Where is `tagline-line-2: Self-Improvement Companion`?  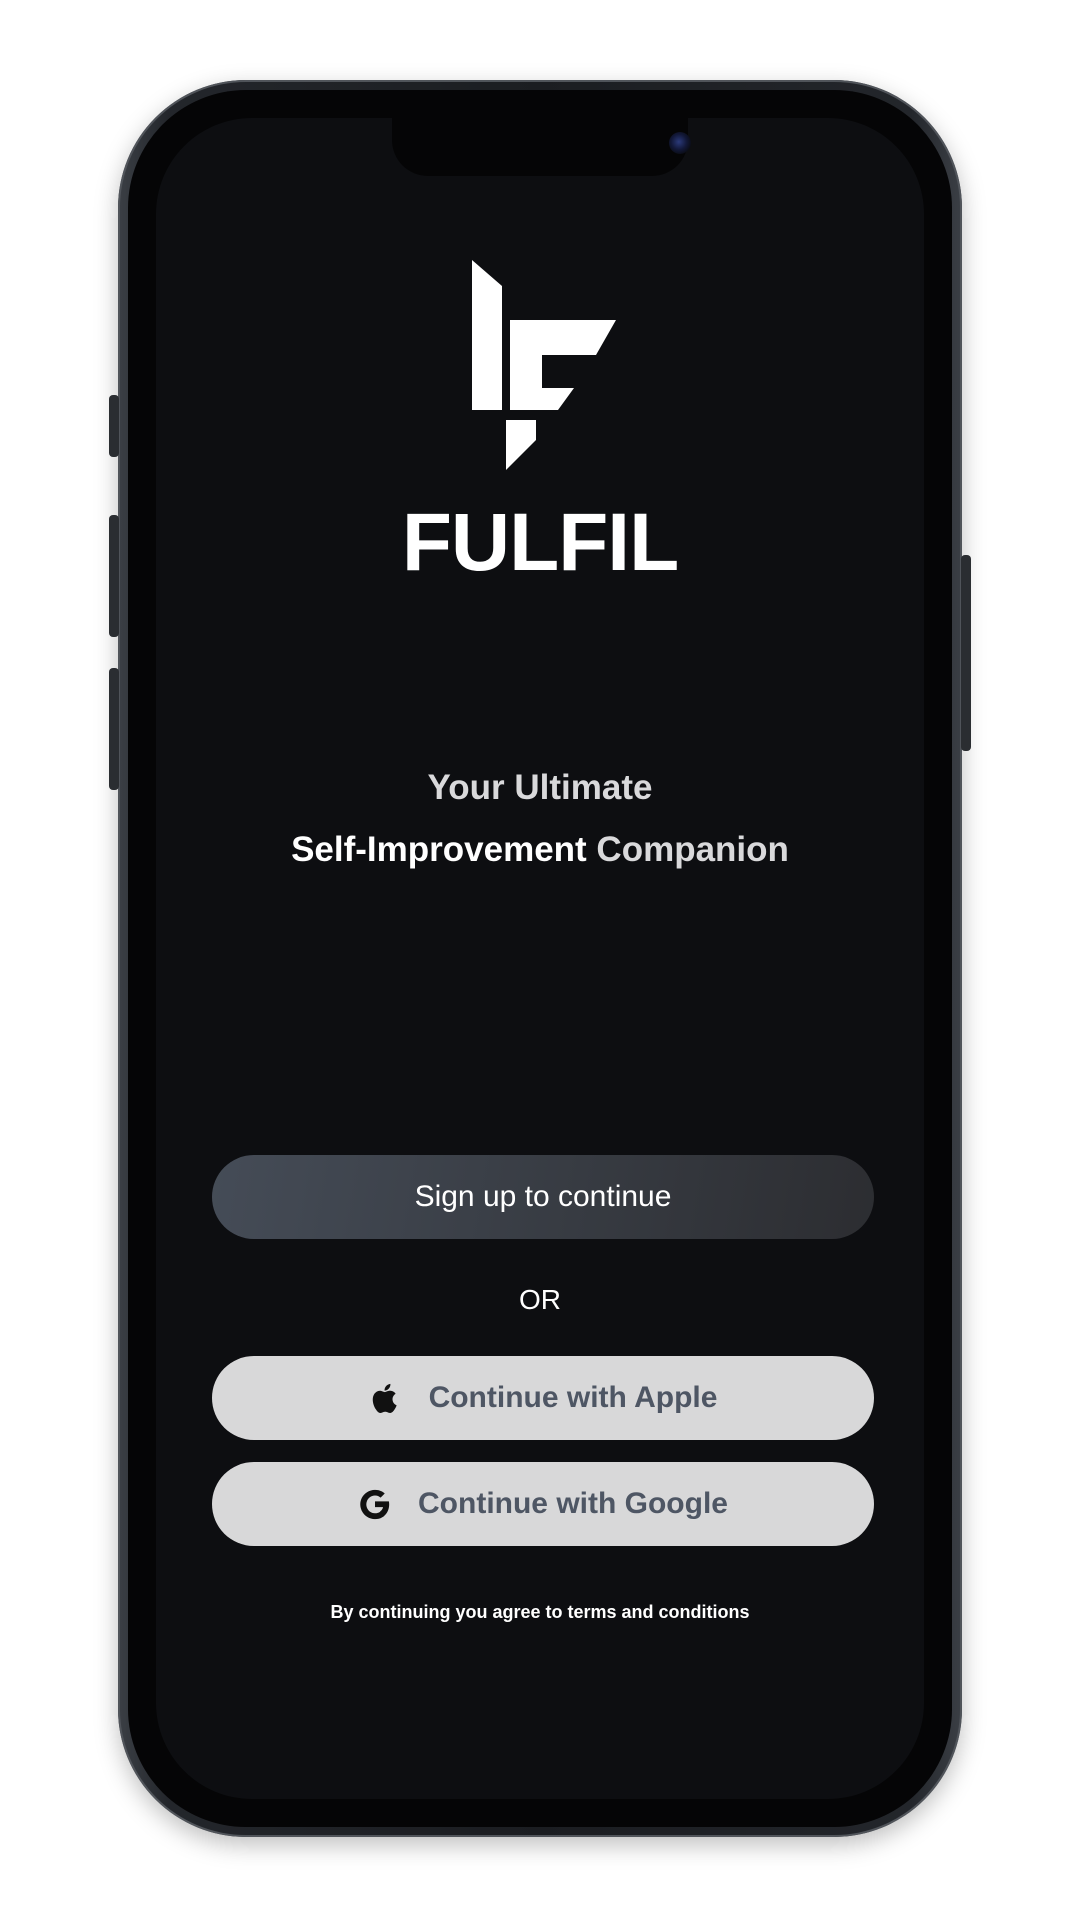
tagline-line-2: Self-Improvement Companion is located at coordinates (540, 849).